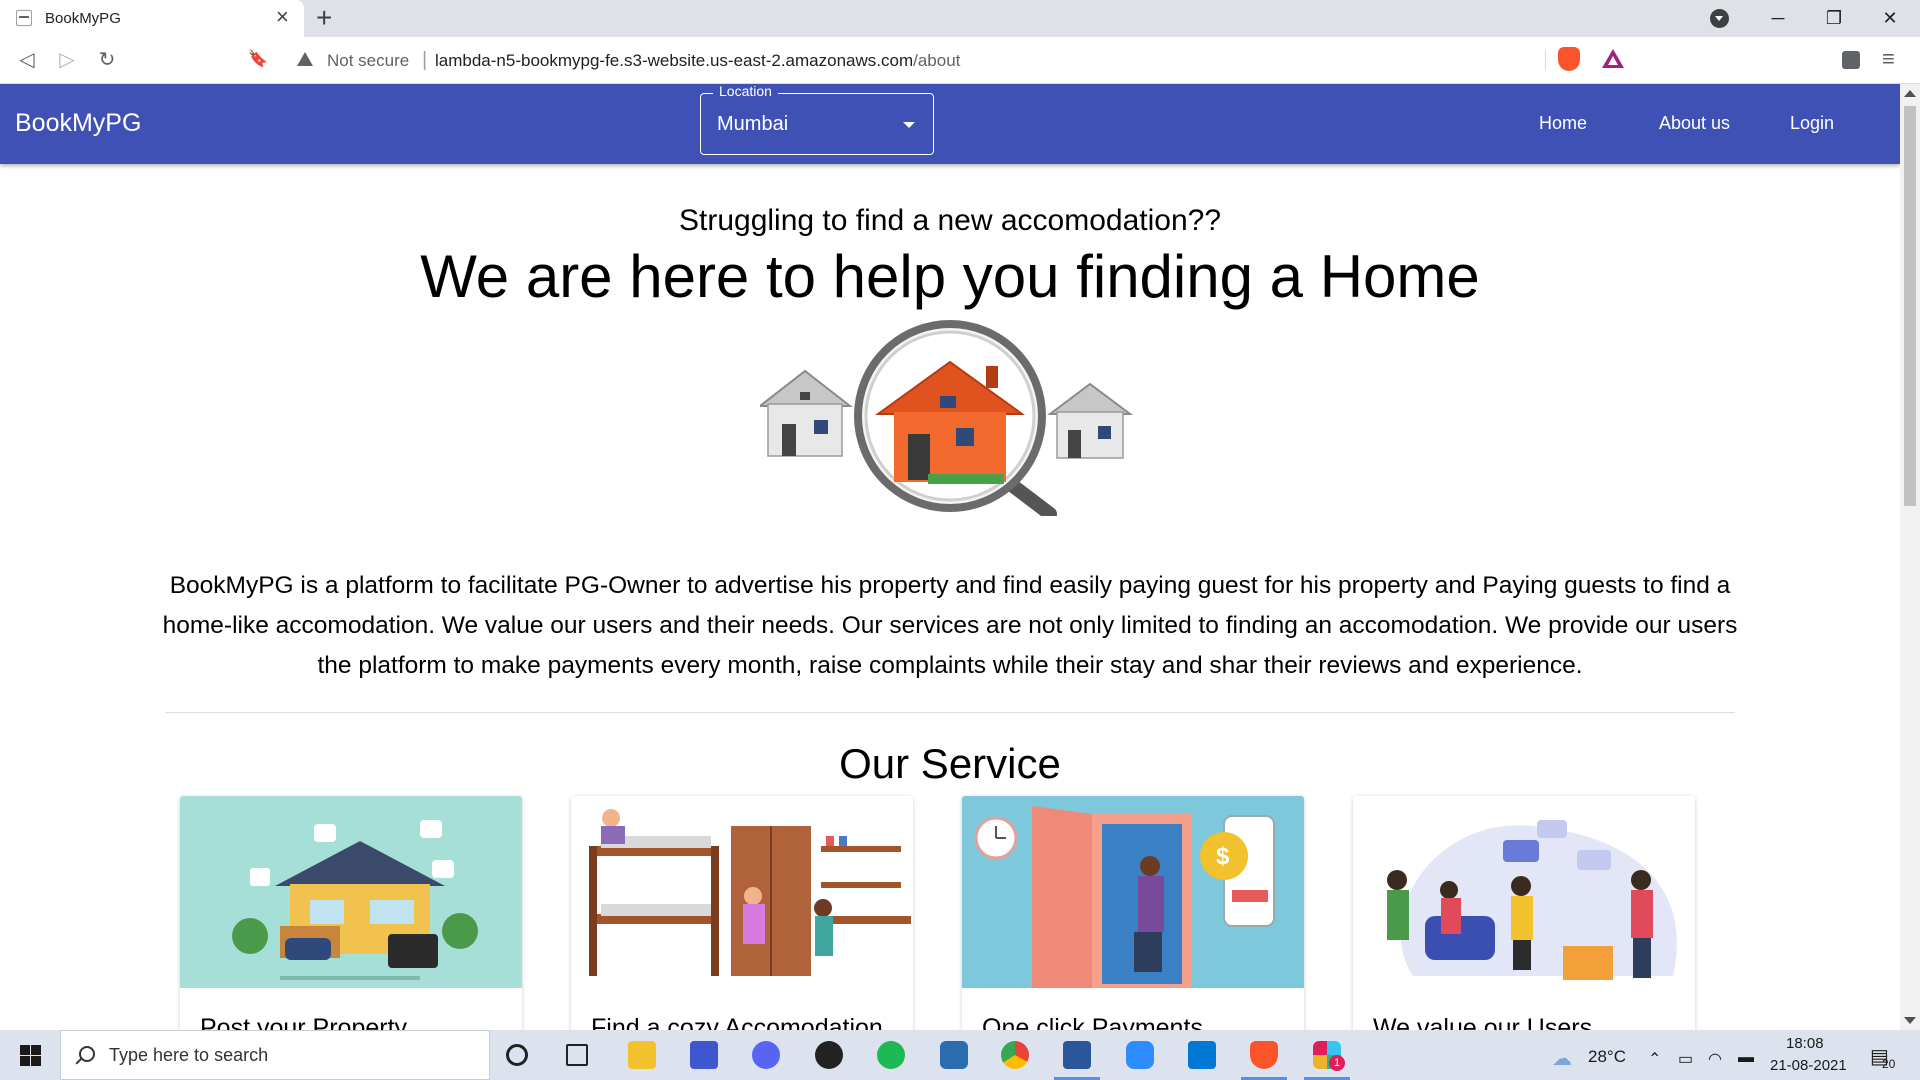 The height and width of the screenshot is (1080, 1920). Describe the element at coordinates (937, 60) in the screenshot. I see `url-path: /about` at that location.